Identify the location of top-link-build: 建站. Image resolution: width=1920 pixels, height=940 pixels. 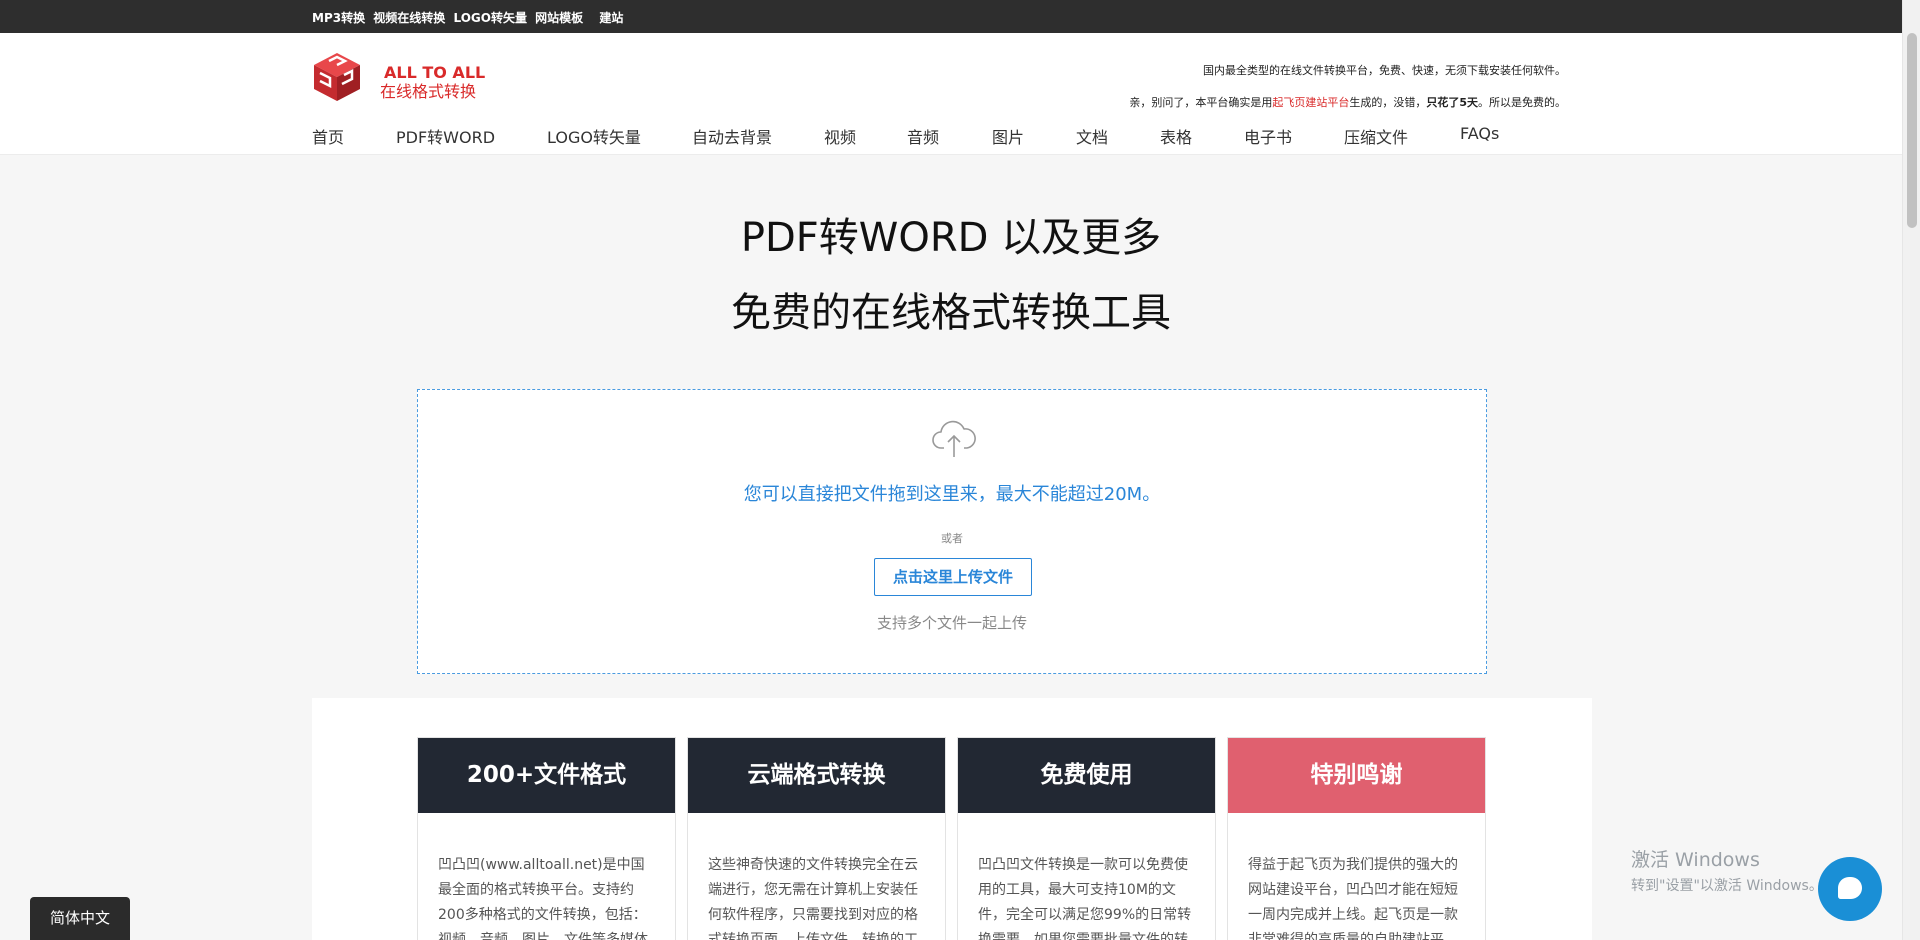
(611, 18).